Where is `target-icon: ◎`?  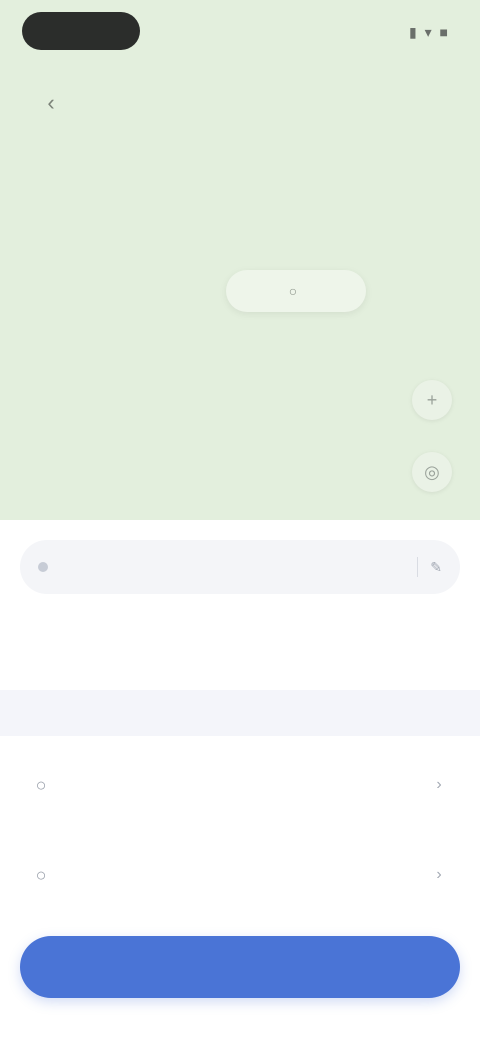
target-icon: ◎ is located at coordinates (432, 471).